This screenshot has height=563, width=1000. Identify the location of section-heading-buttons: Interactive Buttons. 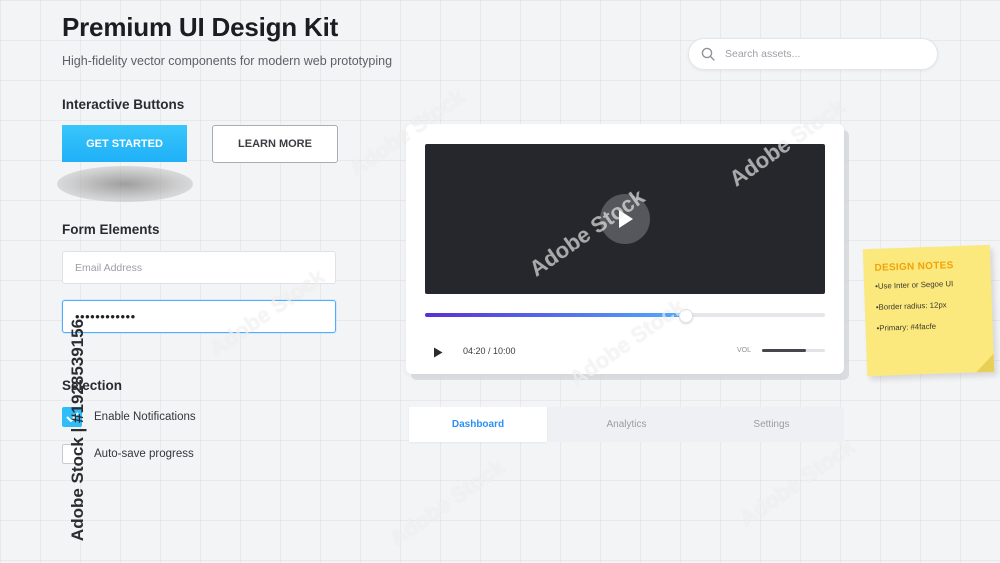
(123, 104).